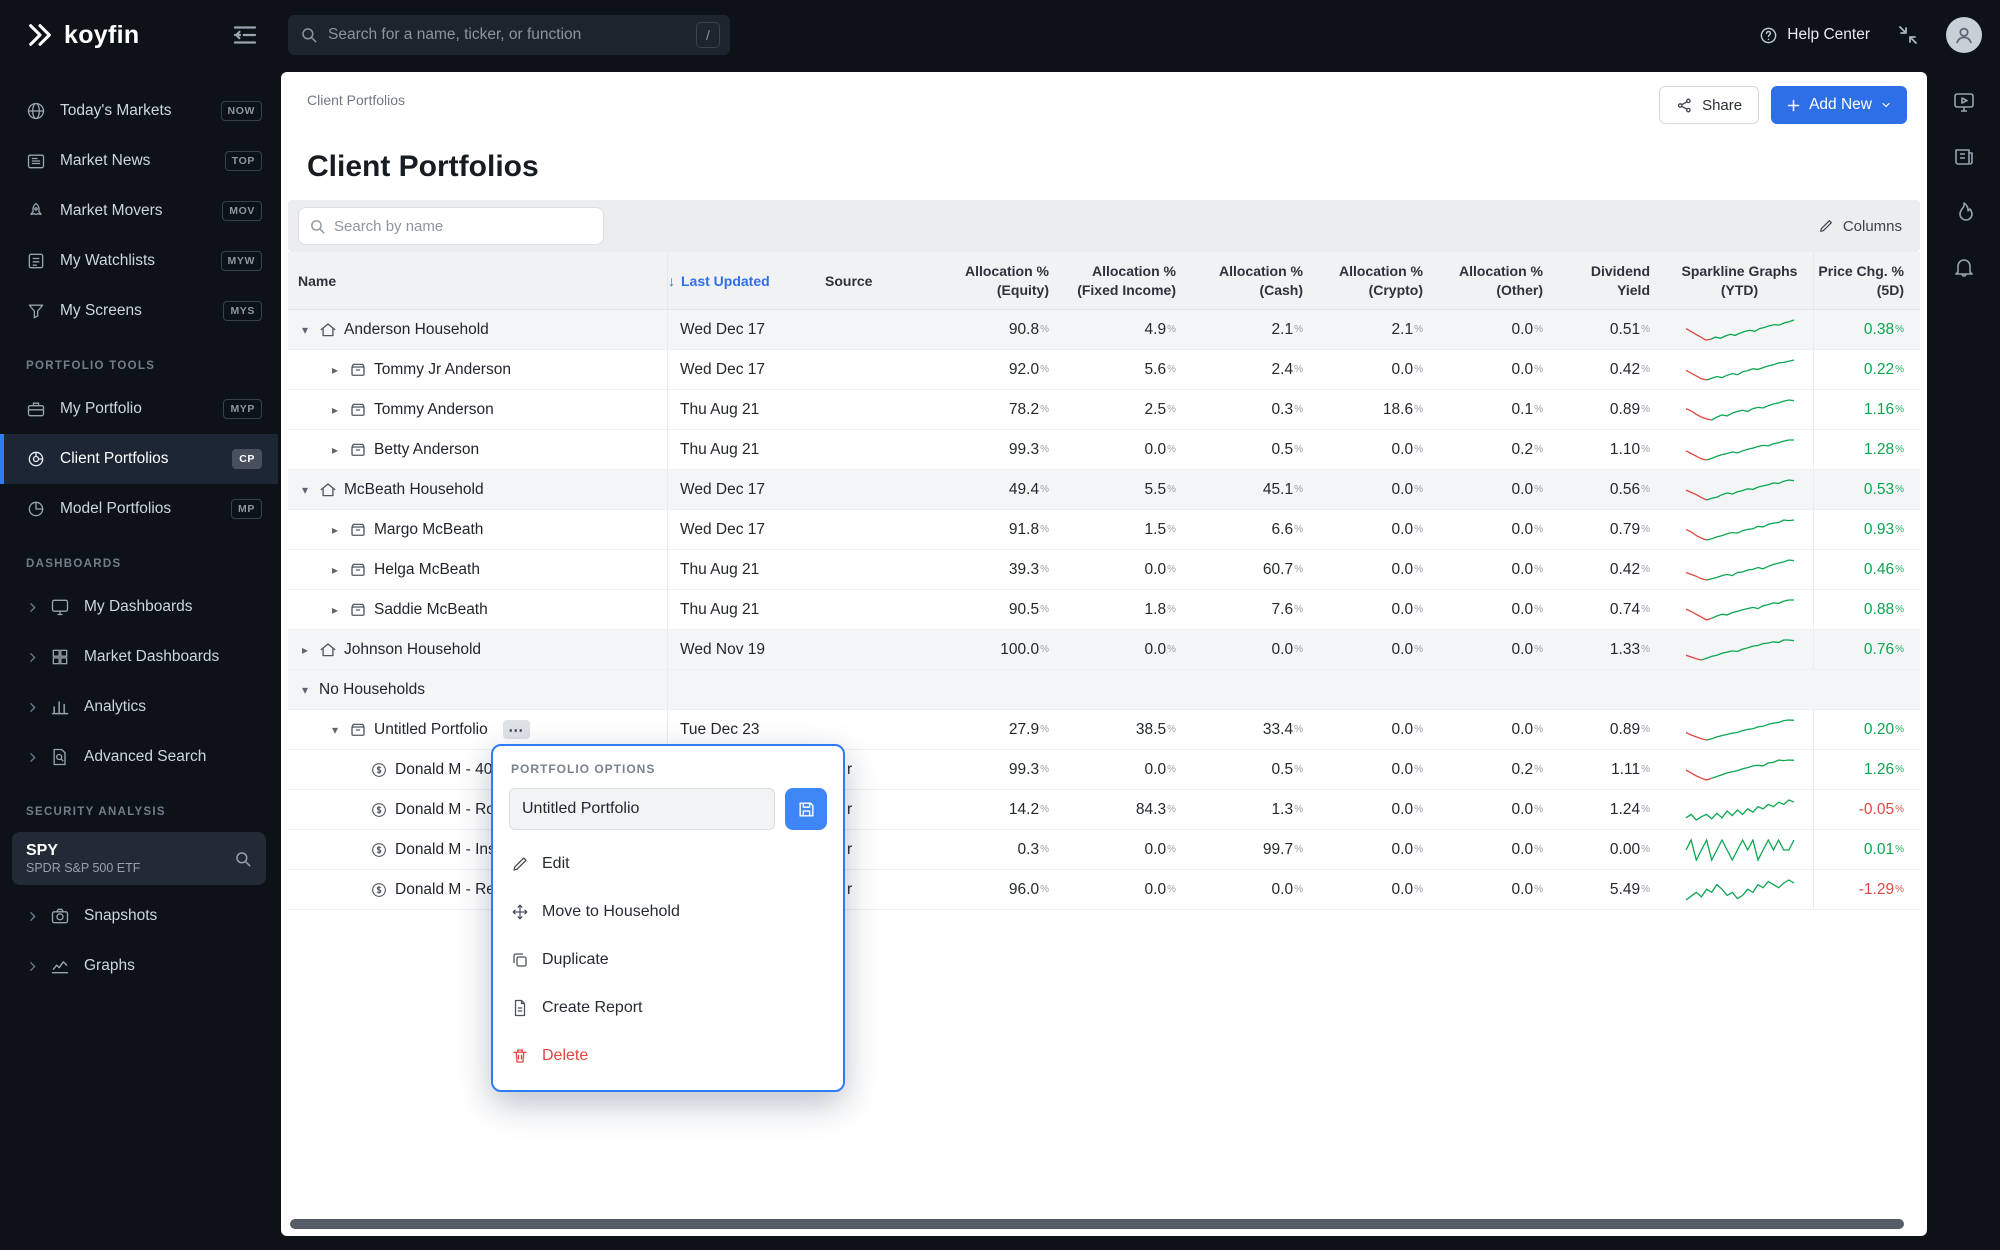  What do you see at coordinates (1104, 690) in the screenshot?
I see `table-row: ▾ No Households ⋯` at bounding box center [1104, 690].